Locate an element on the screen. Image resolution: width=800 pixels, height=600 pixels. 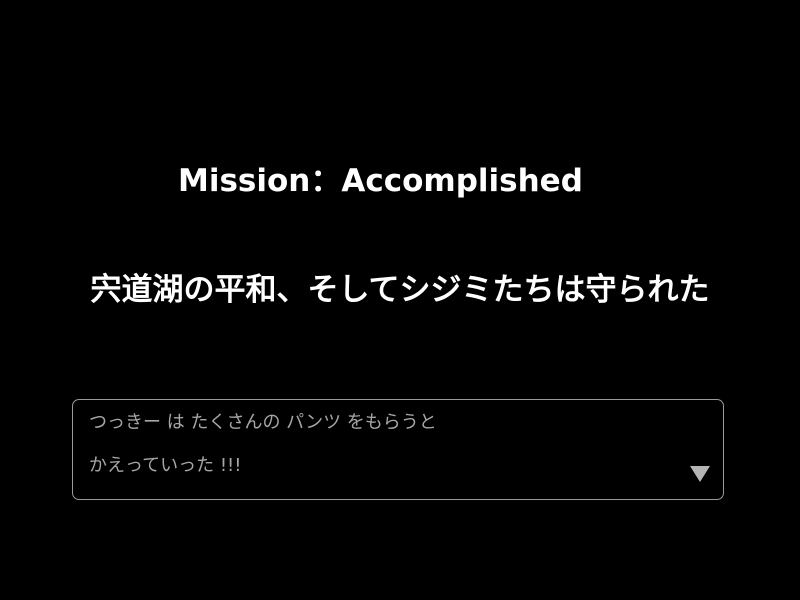
mission-subtitle: 宍道湖の平和、そしてシジミたちは守られた is located at coordinates (400, 290).